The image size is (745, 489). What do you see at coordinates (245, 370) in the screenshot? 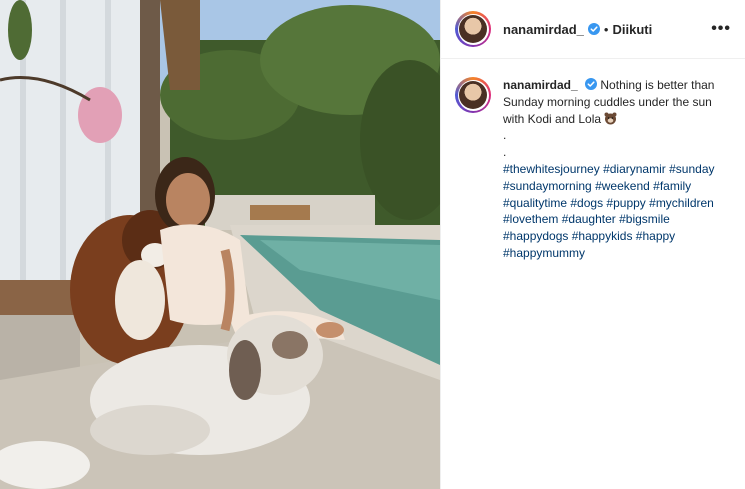
I see `white-dog-ear` at bounding box center [245, 370].